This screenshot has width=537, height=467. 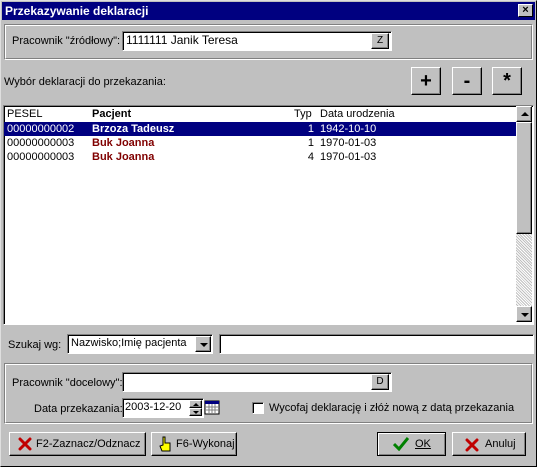 I want to click on source-employee-lookup-button: Z, so click(x=380, y=41).